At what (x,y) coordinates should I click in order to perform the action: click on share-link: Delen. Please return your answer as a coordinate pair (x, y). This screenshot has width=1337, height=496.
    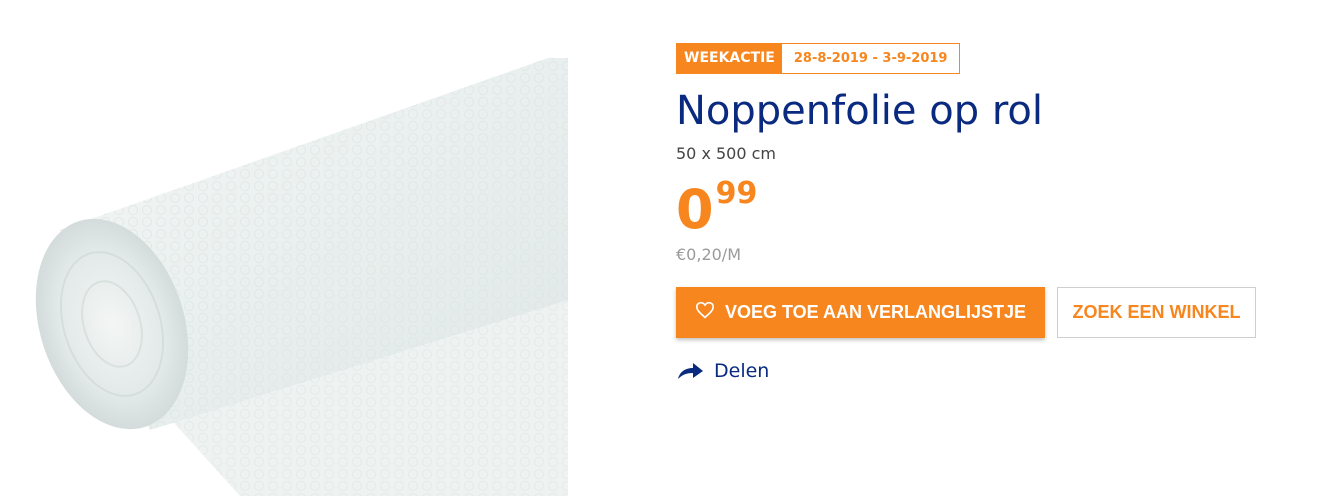
    Looking at the image, I should click on (996, 371).